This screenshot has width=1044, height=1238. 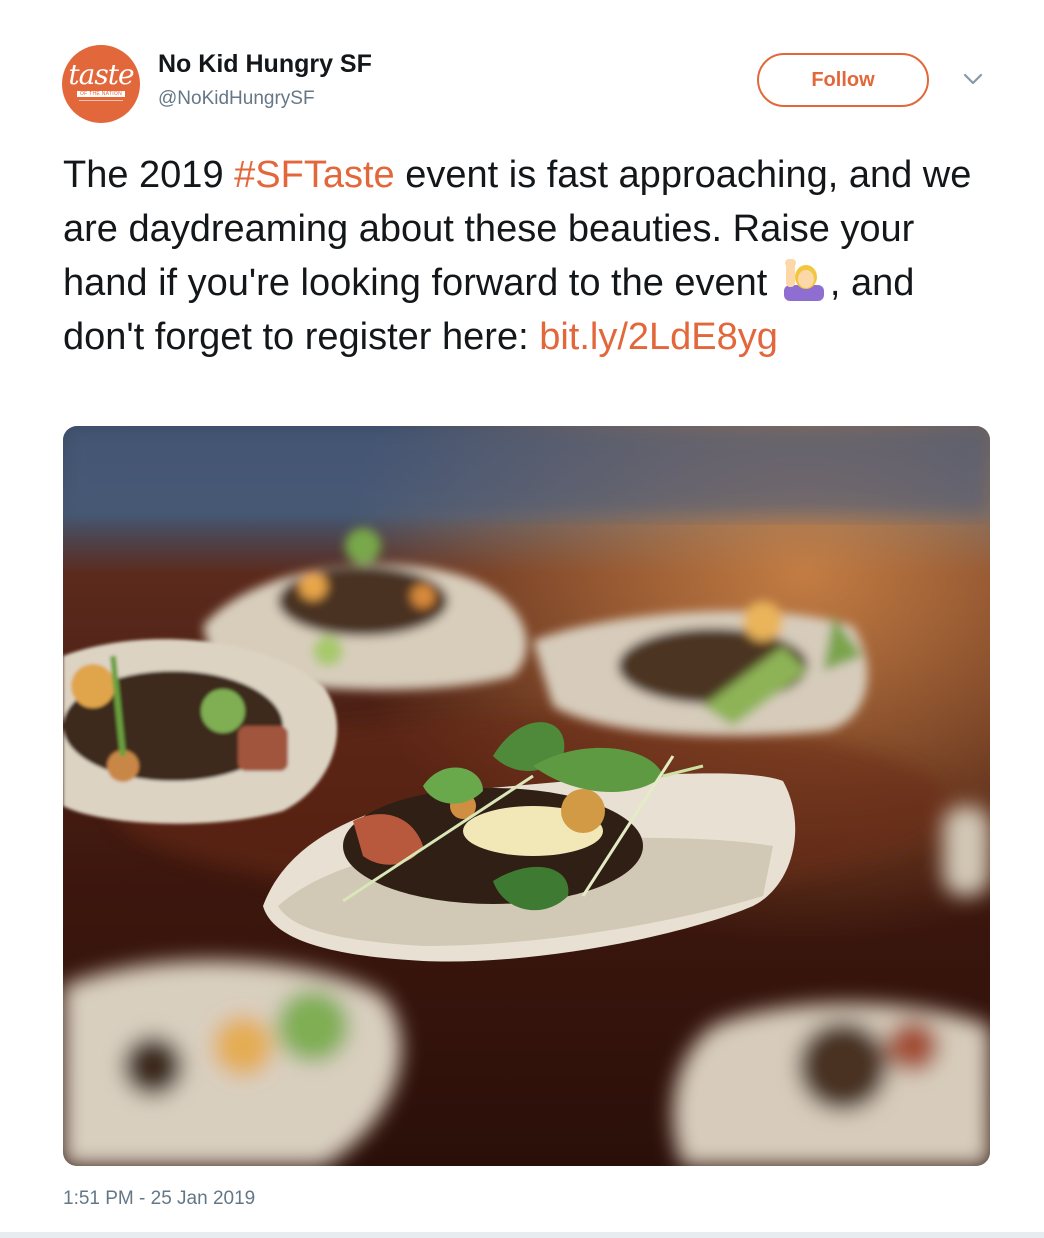 What do you see at coordinates (658, 337) in the screenshot?
I see `register-link: bit.ly/2LdE8yg` at bounding box center [658, 337].